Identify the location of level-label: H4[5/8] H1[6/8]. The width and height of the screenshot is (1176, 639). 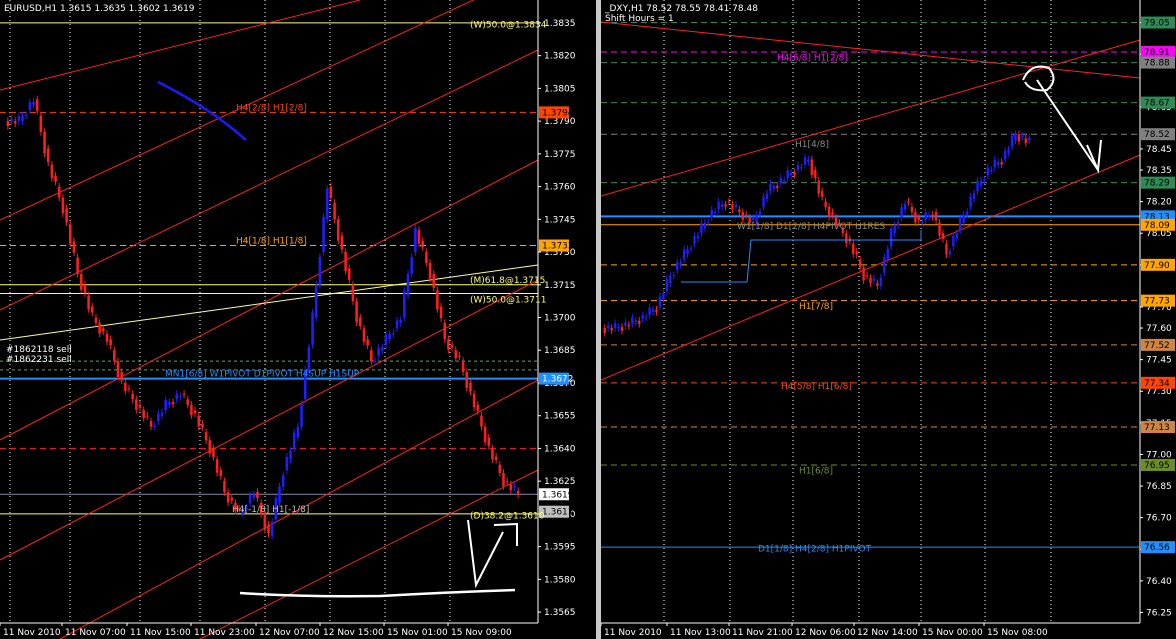
(816, 387).